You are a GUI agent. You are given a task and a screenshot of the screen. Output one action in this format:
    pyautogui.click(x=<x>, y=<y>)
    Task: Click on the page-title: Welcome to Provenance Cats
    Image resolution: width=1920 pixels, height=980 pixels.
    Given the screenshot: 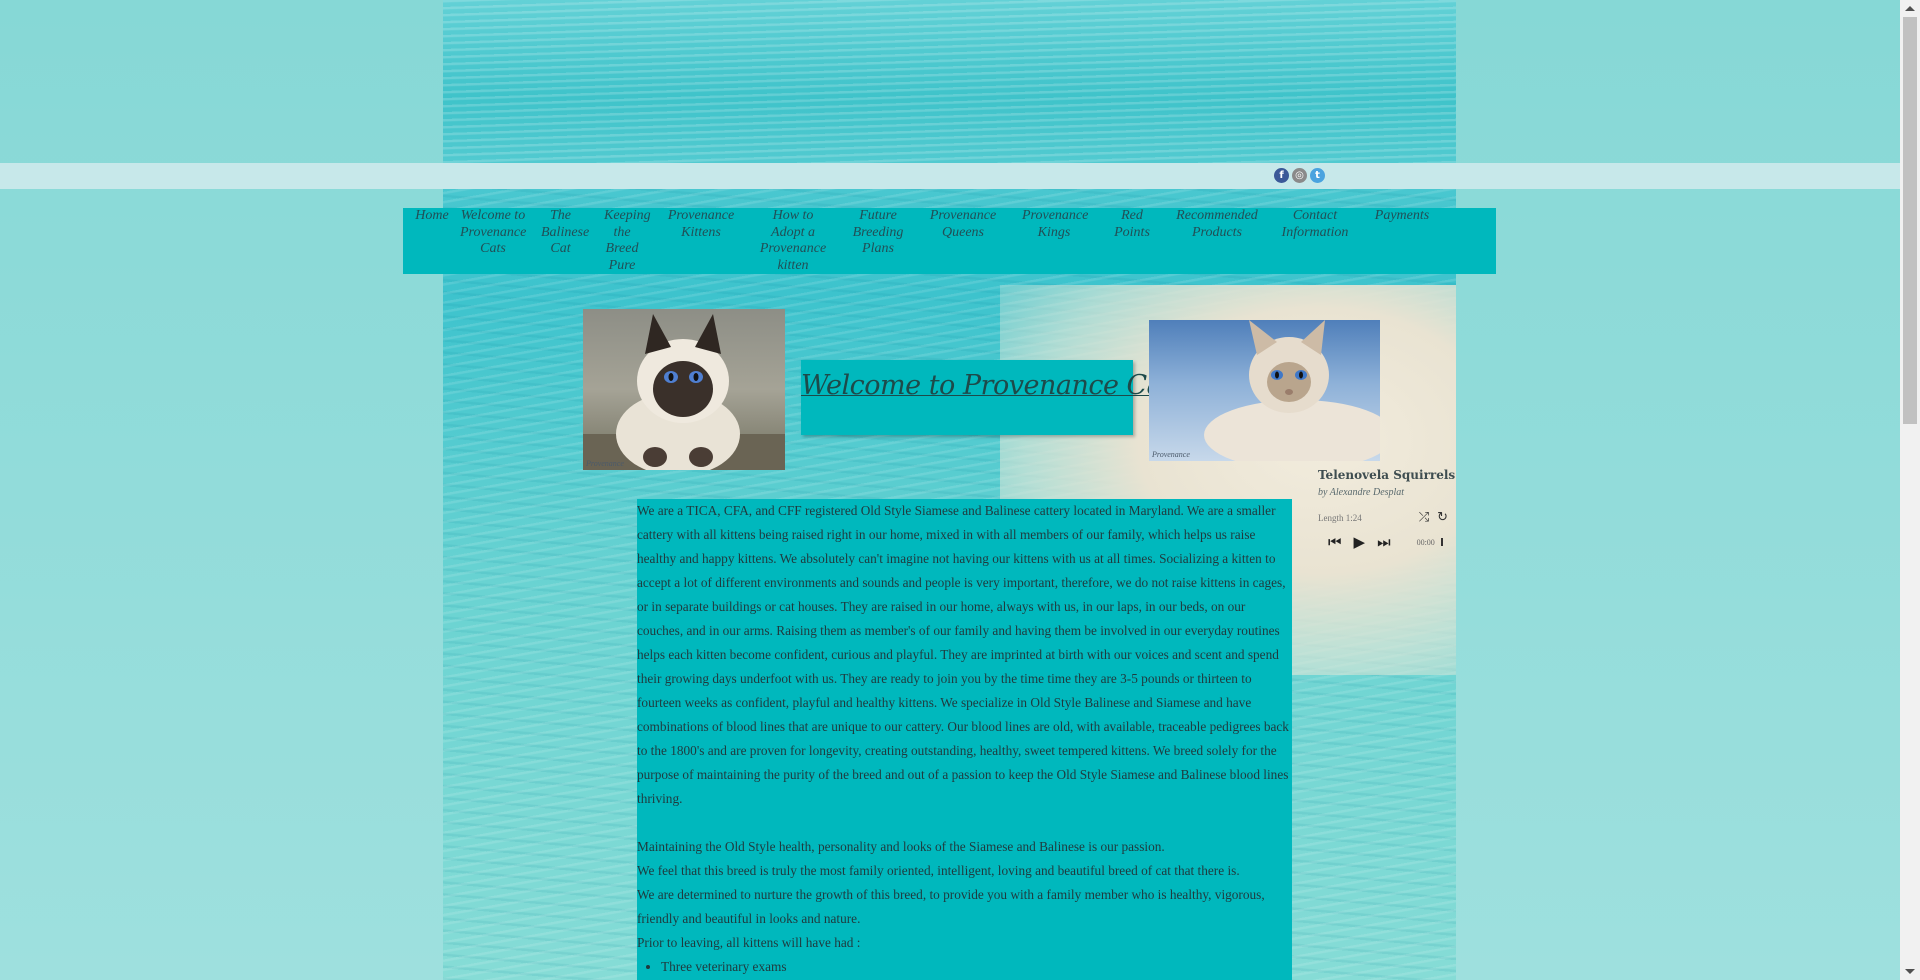 What is the action you would take?
    pyautogui.click(x=993, y=385)
    